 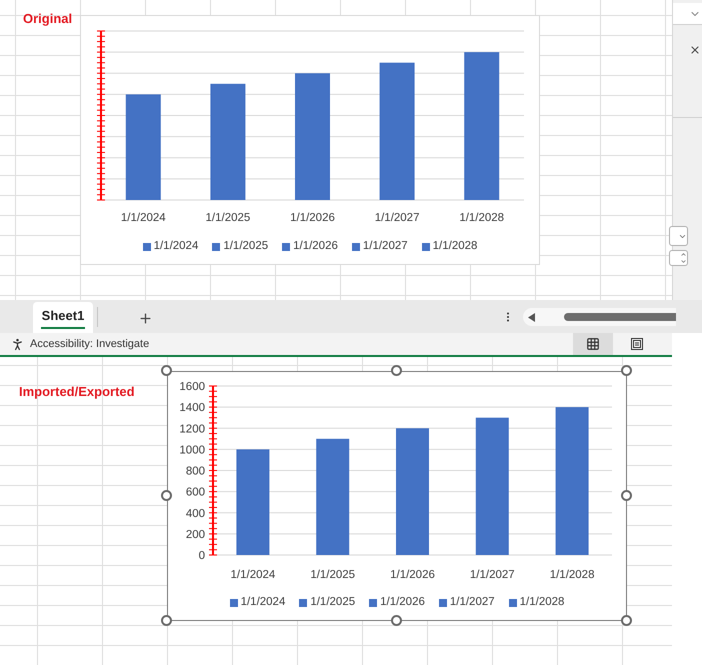 What do you see at coordinates (192, 387) in the screenshot?
I see `axis-tick-label: 1600` at bounding box center [192, 387].